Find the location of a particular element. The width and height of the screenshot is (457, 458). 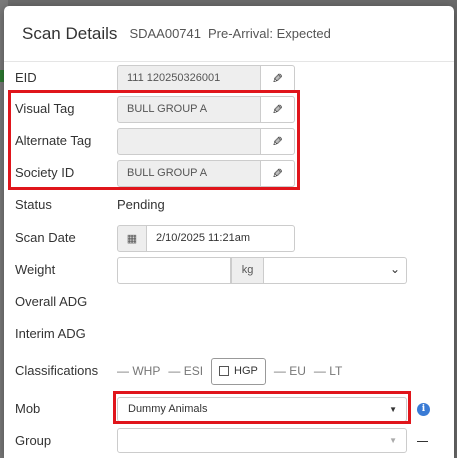

interim-adg-label: Interim ADG is located at coordinates (50, 333).